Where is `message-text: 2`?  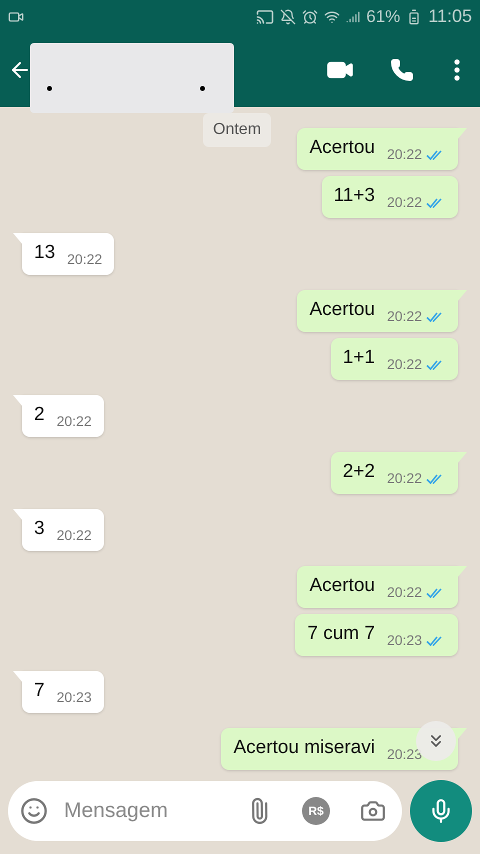
message-text: 2 is located at coordinates (39, 415).